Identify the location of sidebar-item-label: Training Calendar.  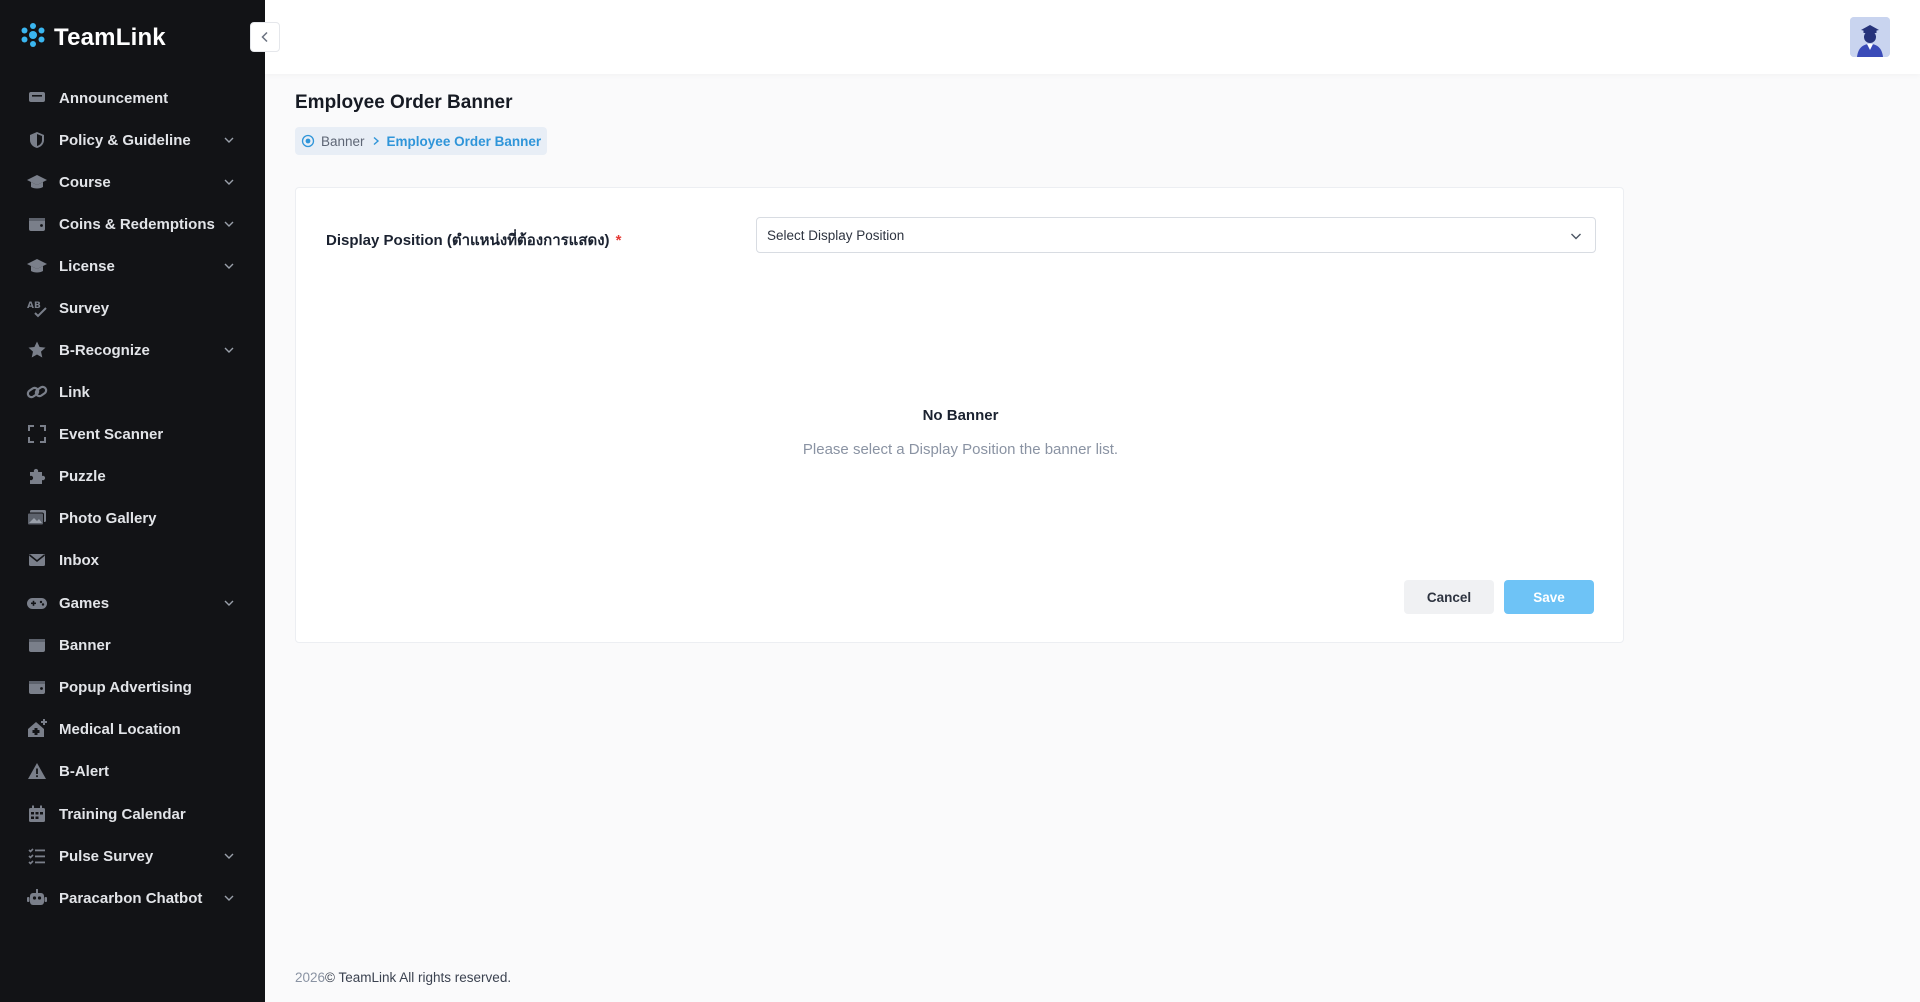
(122, 814).